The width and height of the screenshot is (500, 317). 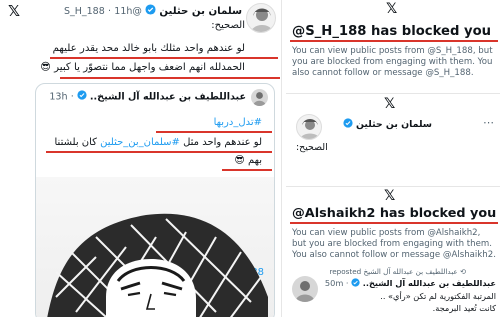 I want to click on post-header-3: عبداللطيف بن عبدالله آل الشيخ.. · 50m, so click(x=410, y=283).